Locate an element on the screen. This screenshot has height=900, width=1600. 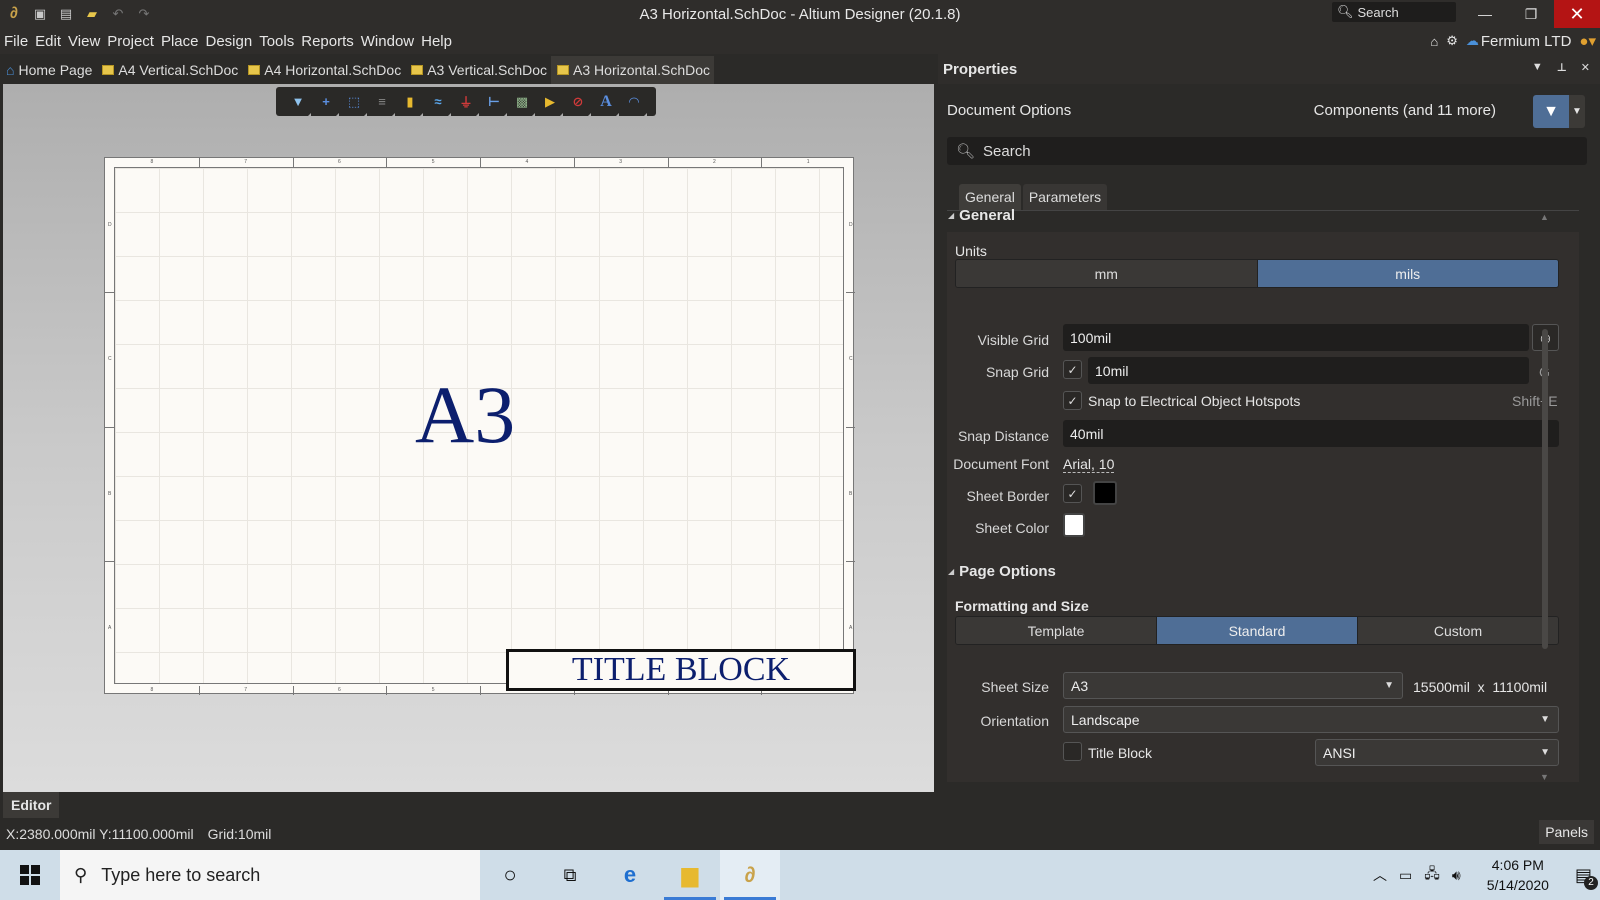
cross-probe-icon: + is located at coordinates (327, 104).